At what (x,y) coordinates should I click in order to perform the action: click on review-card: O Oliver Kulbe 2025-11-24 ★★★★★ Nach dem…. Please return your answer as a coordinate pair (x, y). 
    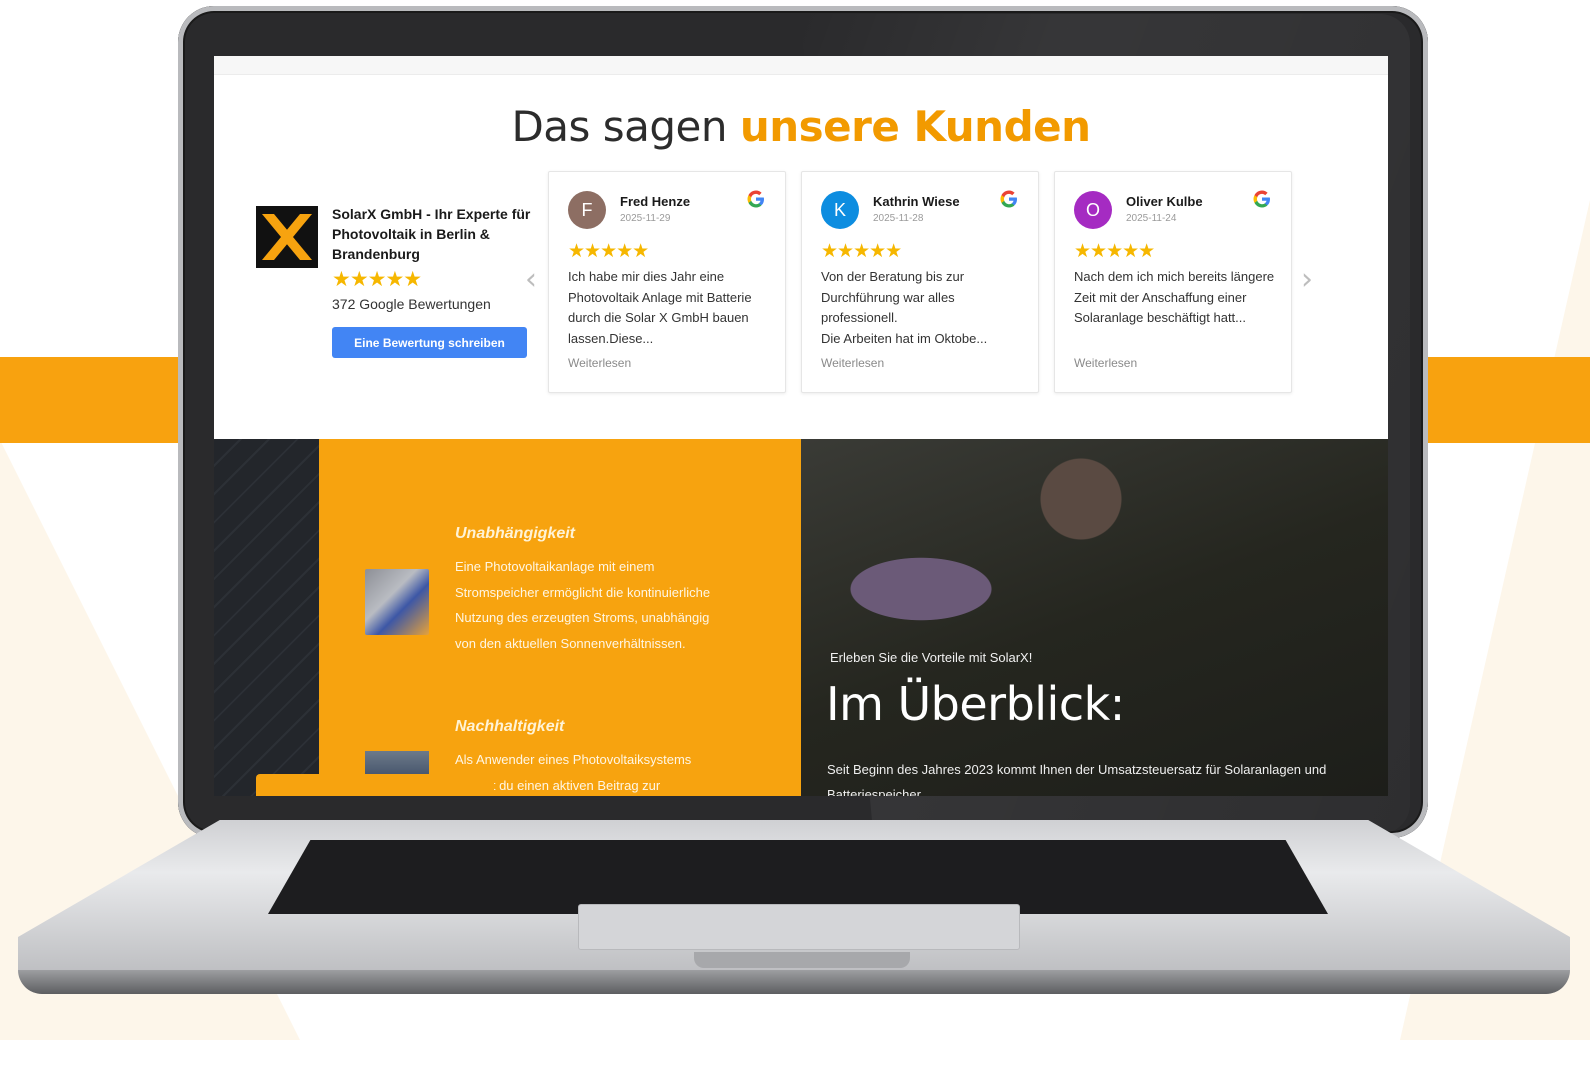
    Looking at the image, I should click on (1173, 282).